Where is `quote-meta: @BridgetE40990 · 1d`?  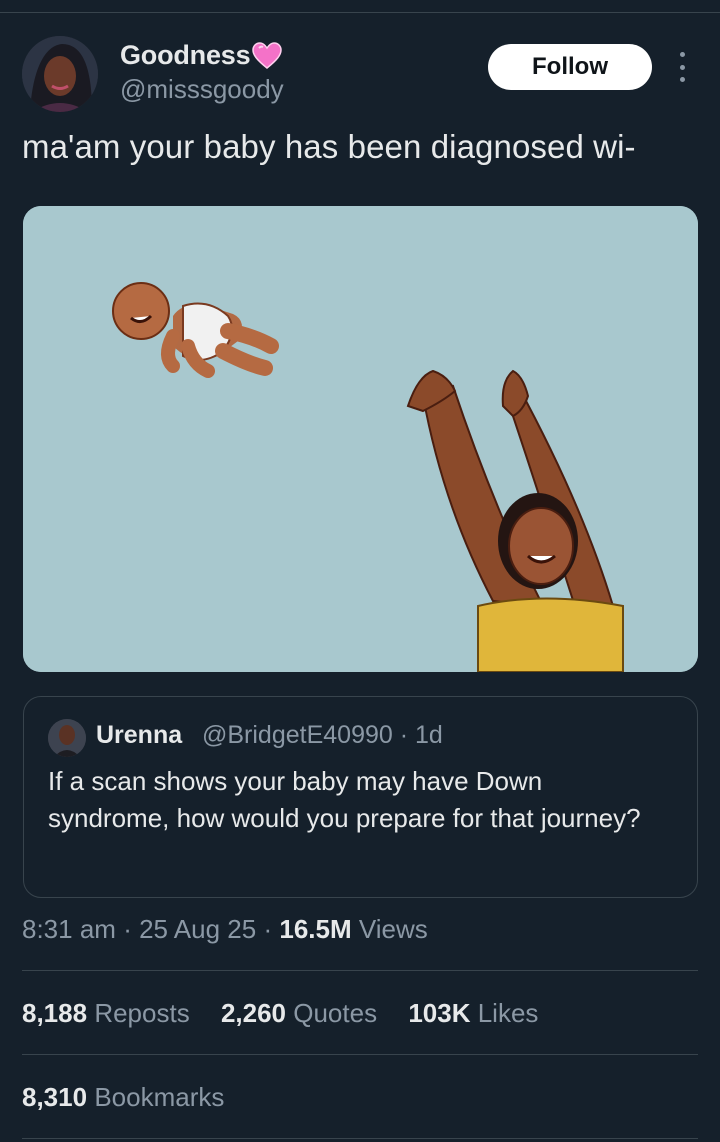 quote-meta: @BridgetE40990 · 1d is located at coordinates (322, 735).